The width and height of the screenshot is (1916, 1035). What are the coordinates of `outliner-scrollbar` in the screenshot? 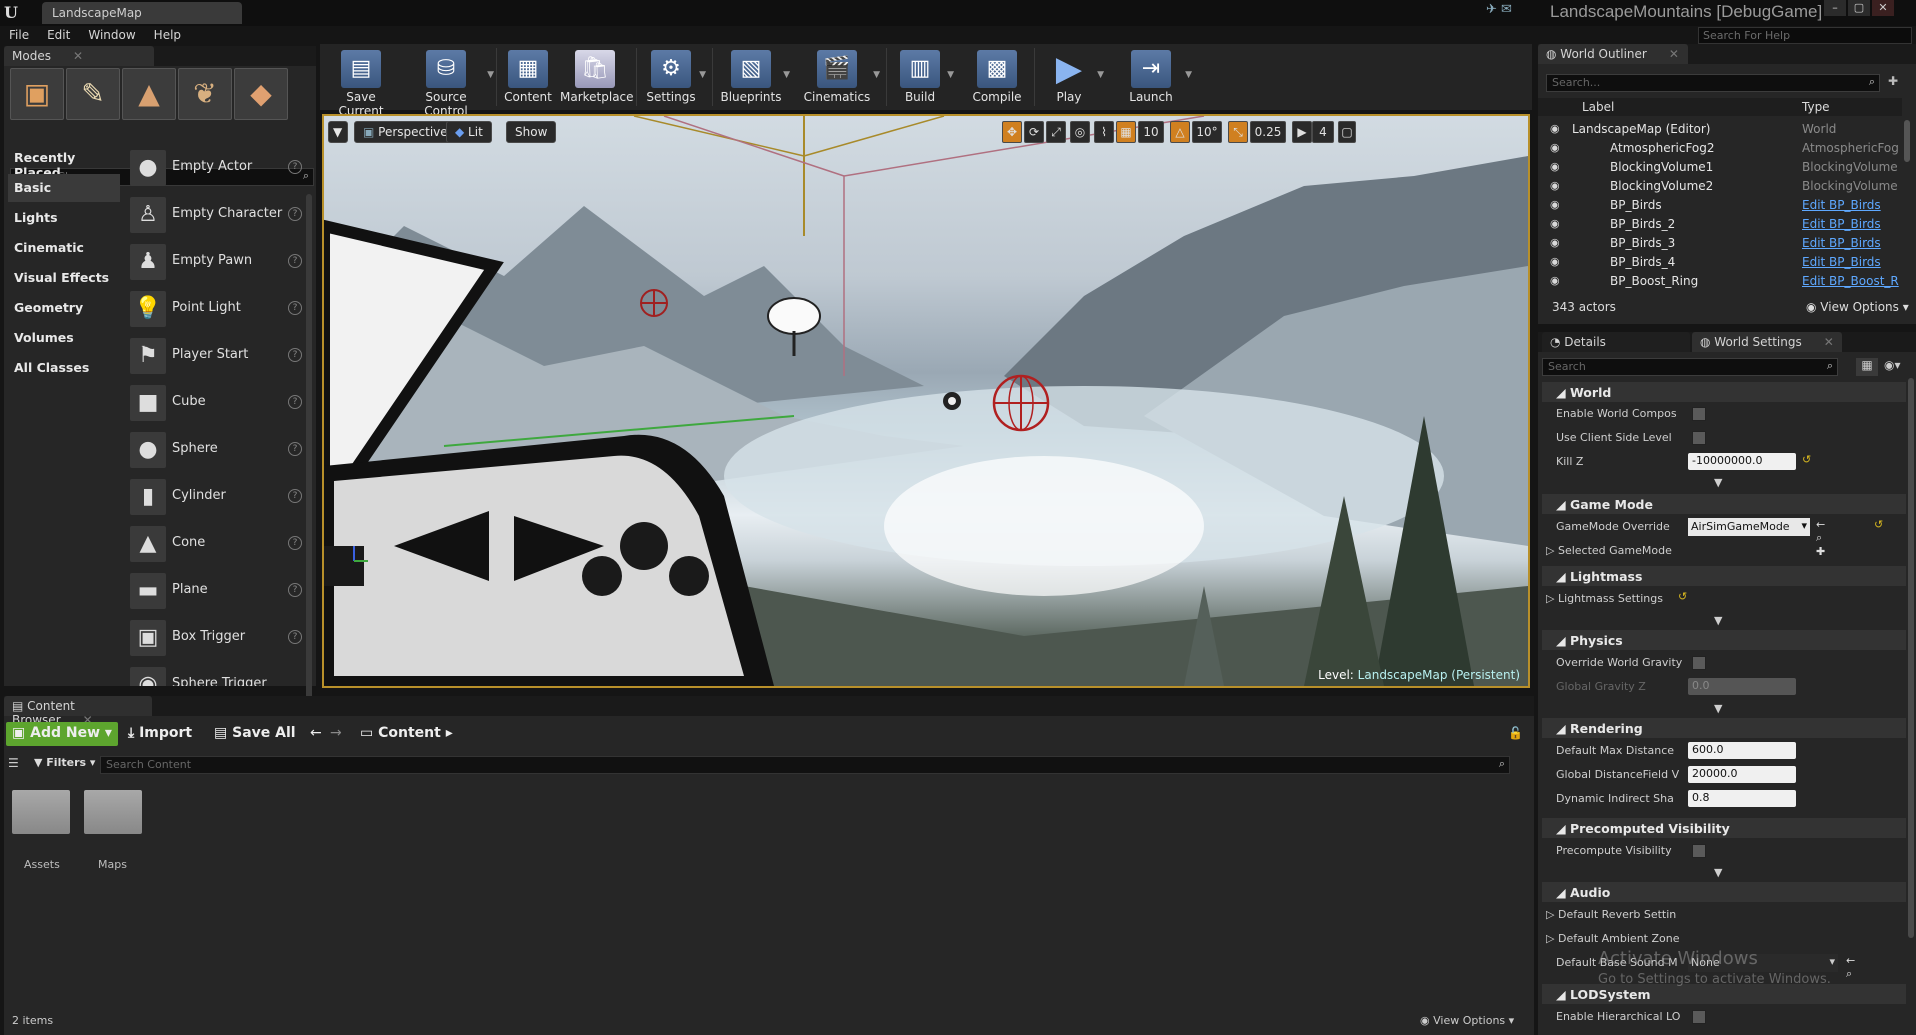 It's located at (1907, 141).